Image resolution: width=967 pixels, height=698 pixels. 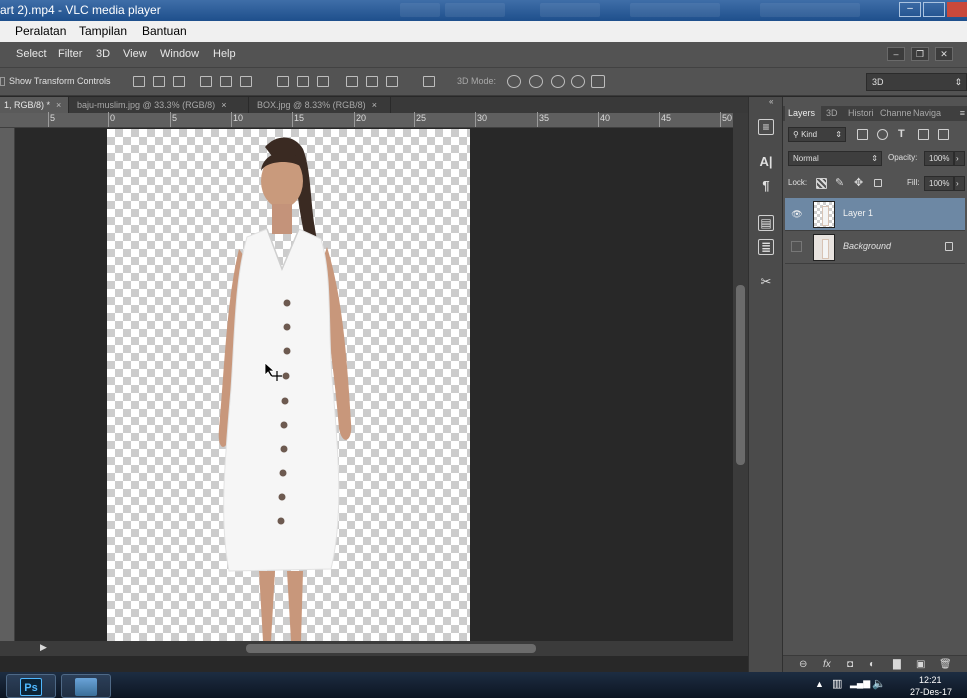 What do you see at coordinates (962, 113) in the screenshot?
I see `panel-menu-icon: ≡` at bounding box center [962, 113].